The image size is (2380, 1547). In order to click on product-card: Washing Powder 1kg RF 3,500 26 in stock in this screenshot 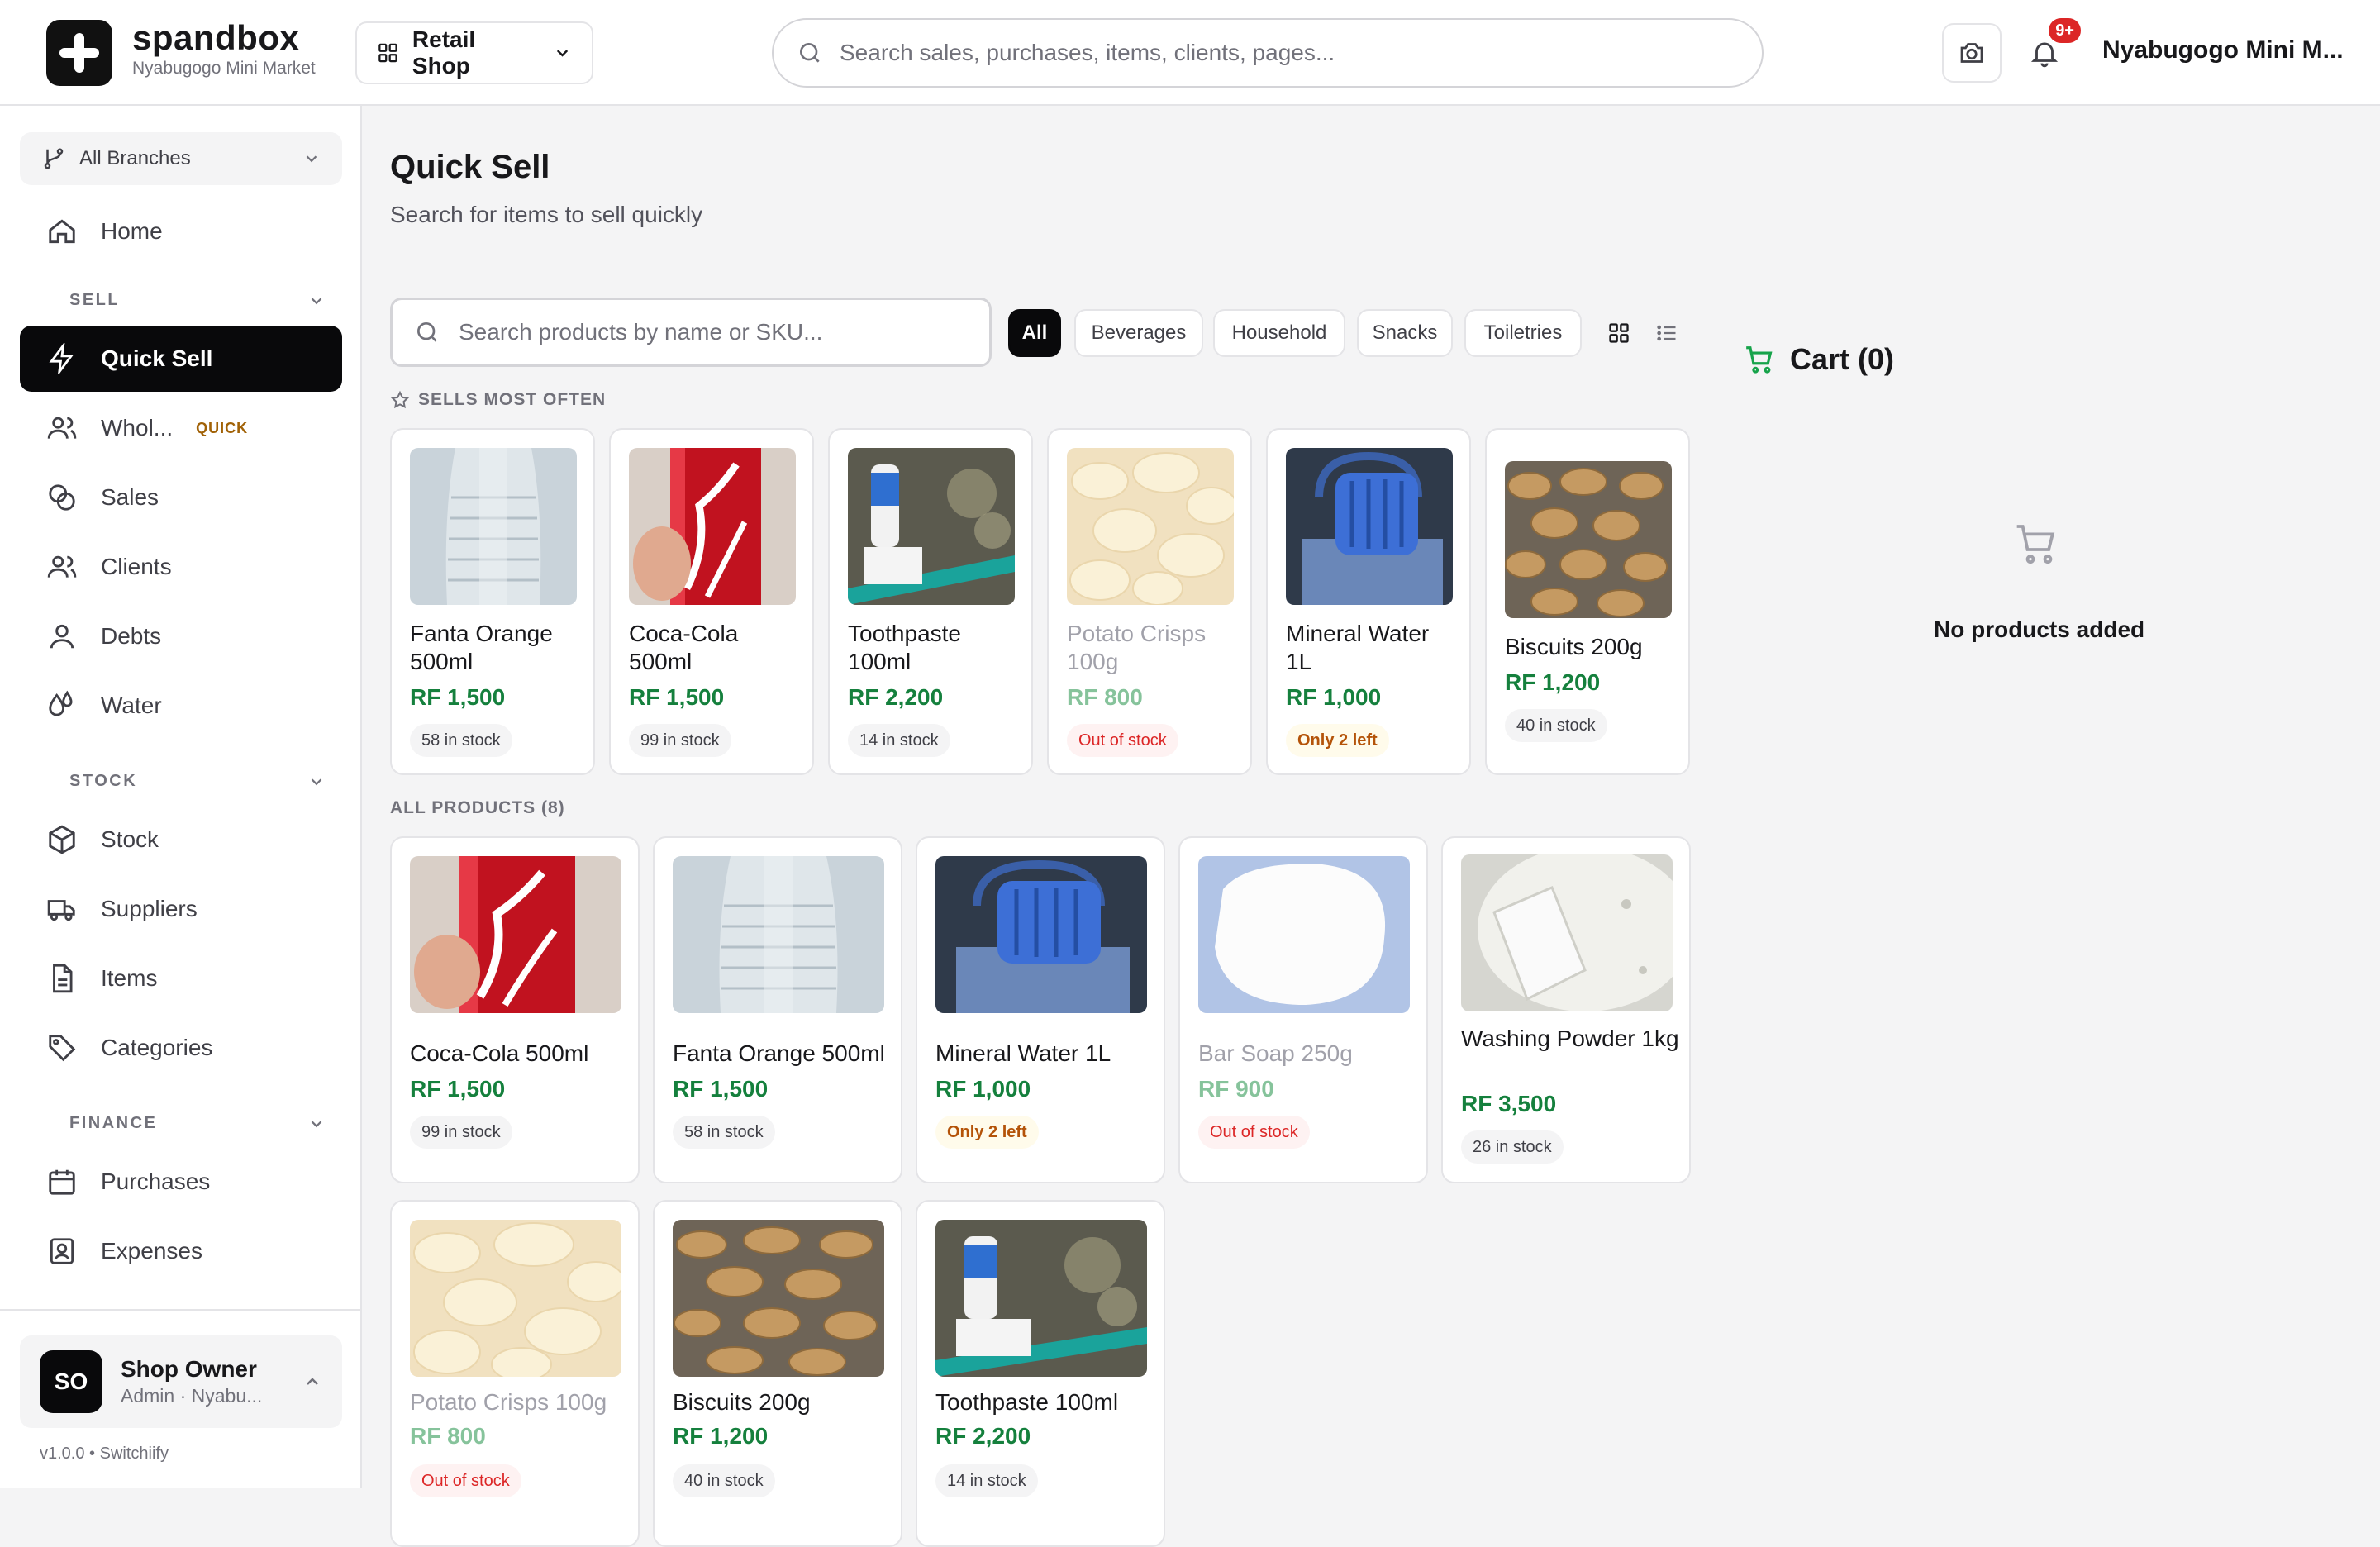, I will do `click(1566, 1009)`.